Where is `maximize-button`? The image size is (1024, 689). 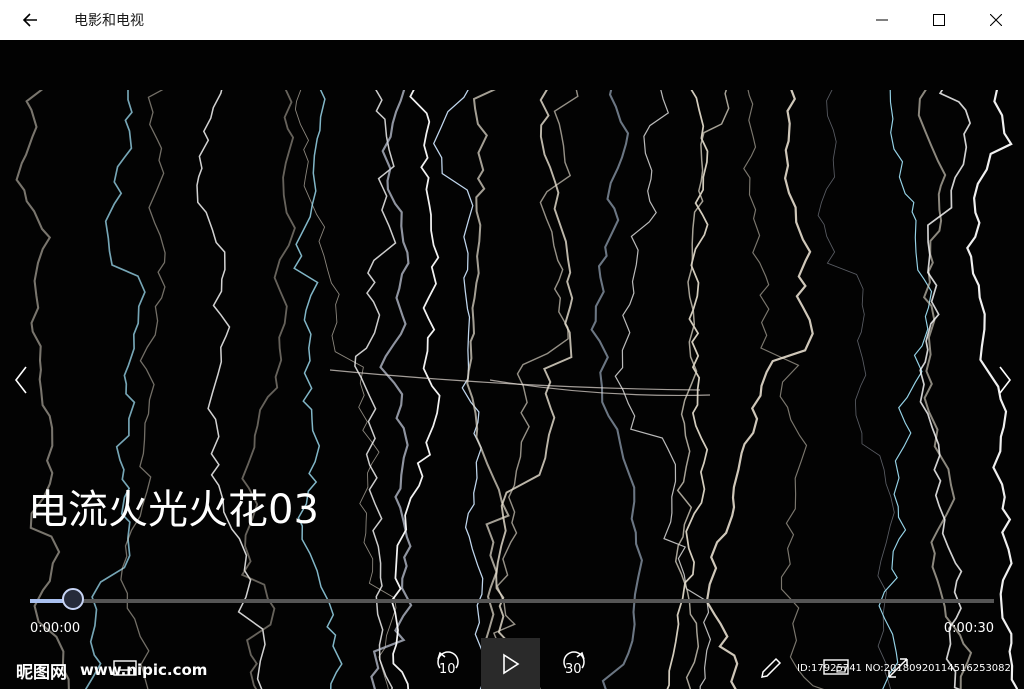
maximize-button is located at coordinates (938, 20).